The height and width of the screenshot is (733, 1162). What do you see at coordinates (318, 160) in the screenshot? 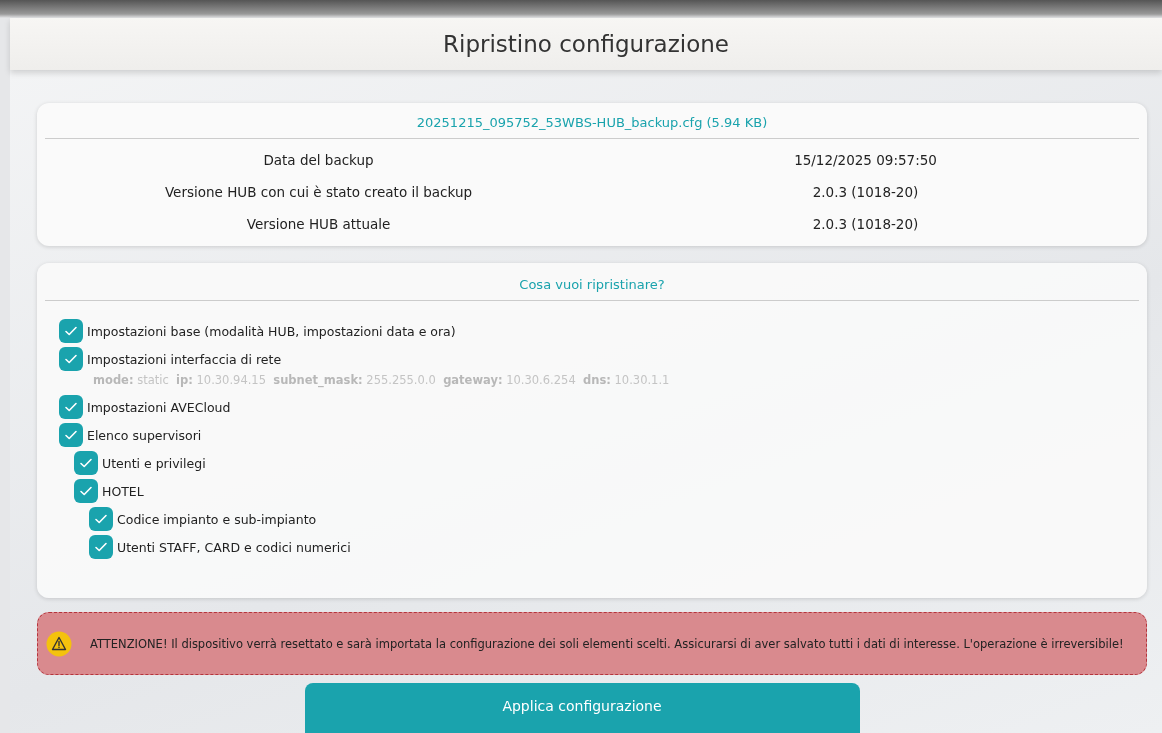
I see `info-label: Data del backup` at bounding box center [318, 160].